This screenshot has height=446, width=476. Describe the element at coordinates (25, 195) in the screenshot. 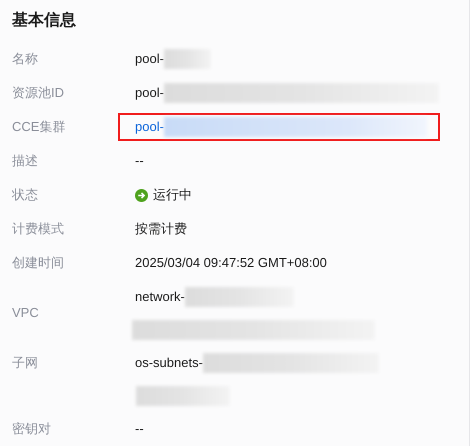

I see `field-label: 状态` at that location.